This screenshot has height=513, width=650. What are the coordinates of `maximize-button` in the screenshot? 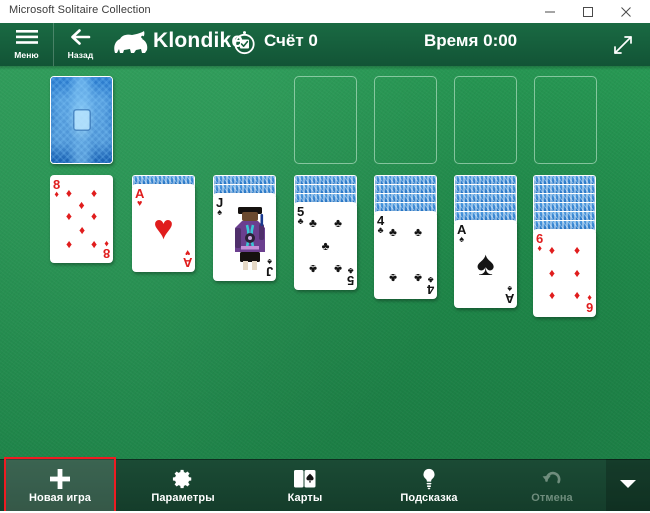 It's located at (588, 11).